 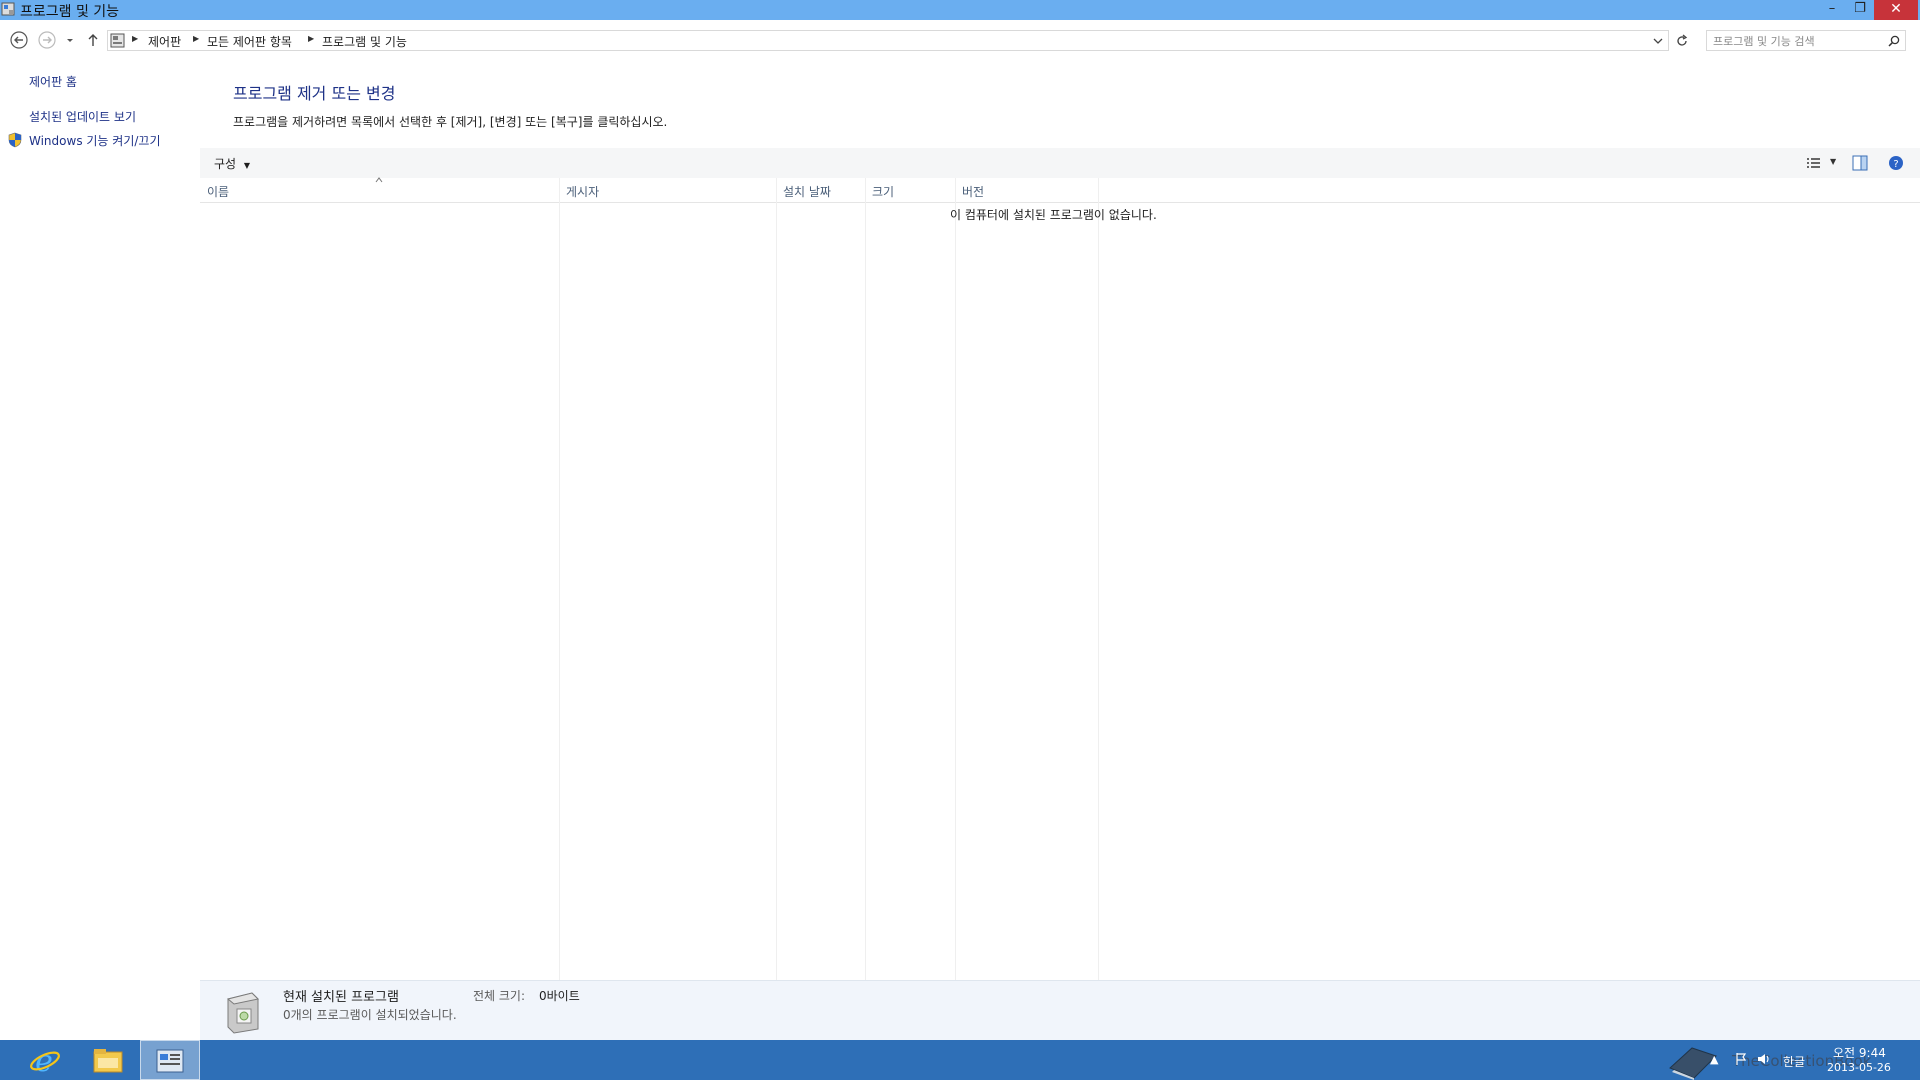 What do you see at coordinates (582, 191) in the screenshot?
I see `column-header-publisher: 게시자` at bounding box center [582, 191].